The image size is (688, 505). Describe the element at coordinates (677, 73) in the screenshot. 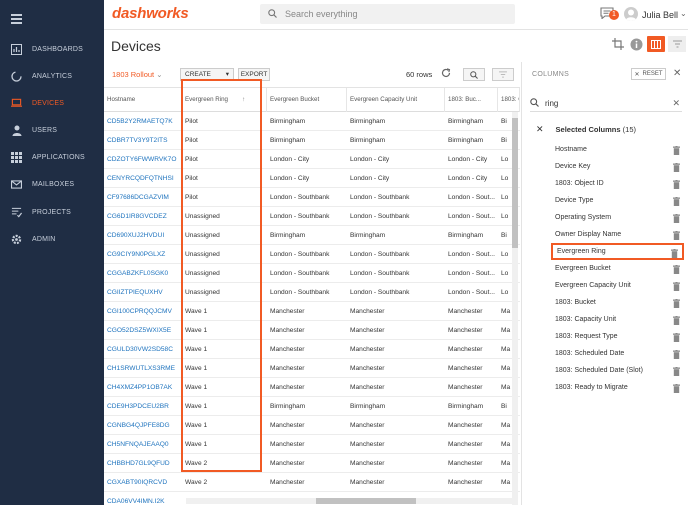

I see `close-panel-icon: ✕` at that location.